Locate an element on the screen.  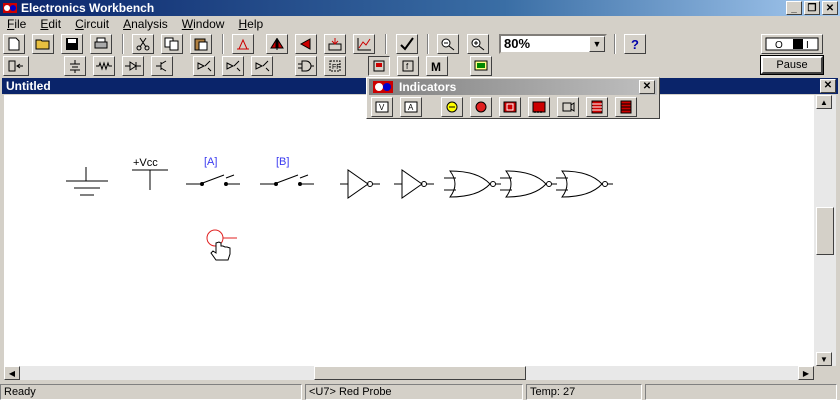
paste-button is located at coordinates (201, 44).